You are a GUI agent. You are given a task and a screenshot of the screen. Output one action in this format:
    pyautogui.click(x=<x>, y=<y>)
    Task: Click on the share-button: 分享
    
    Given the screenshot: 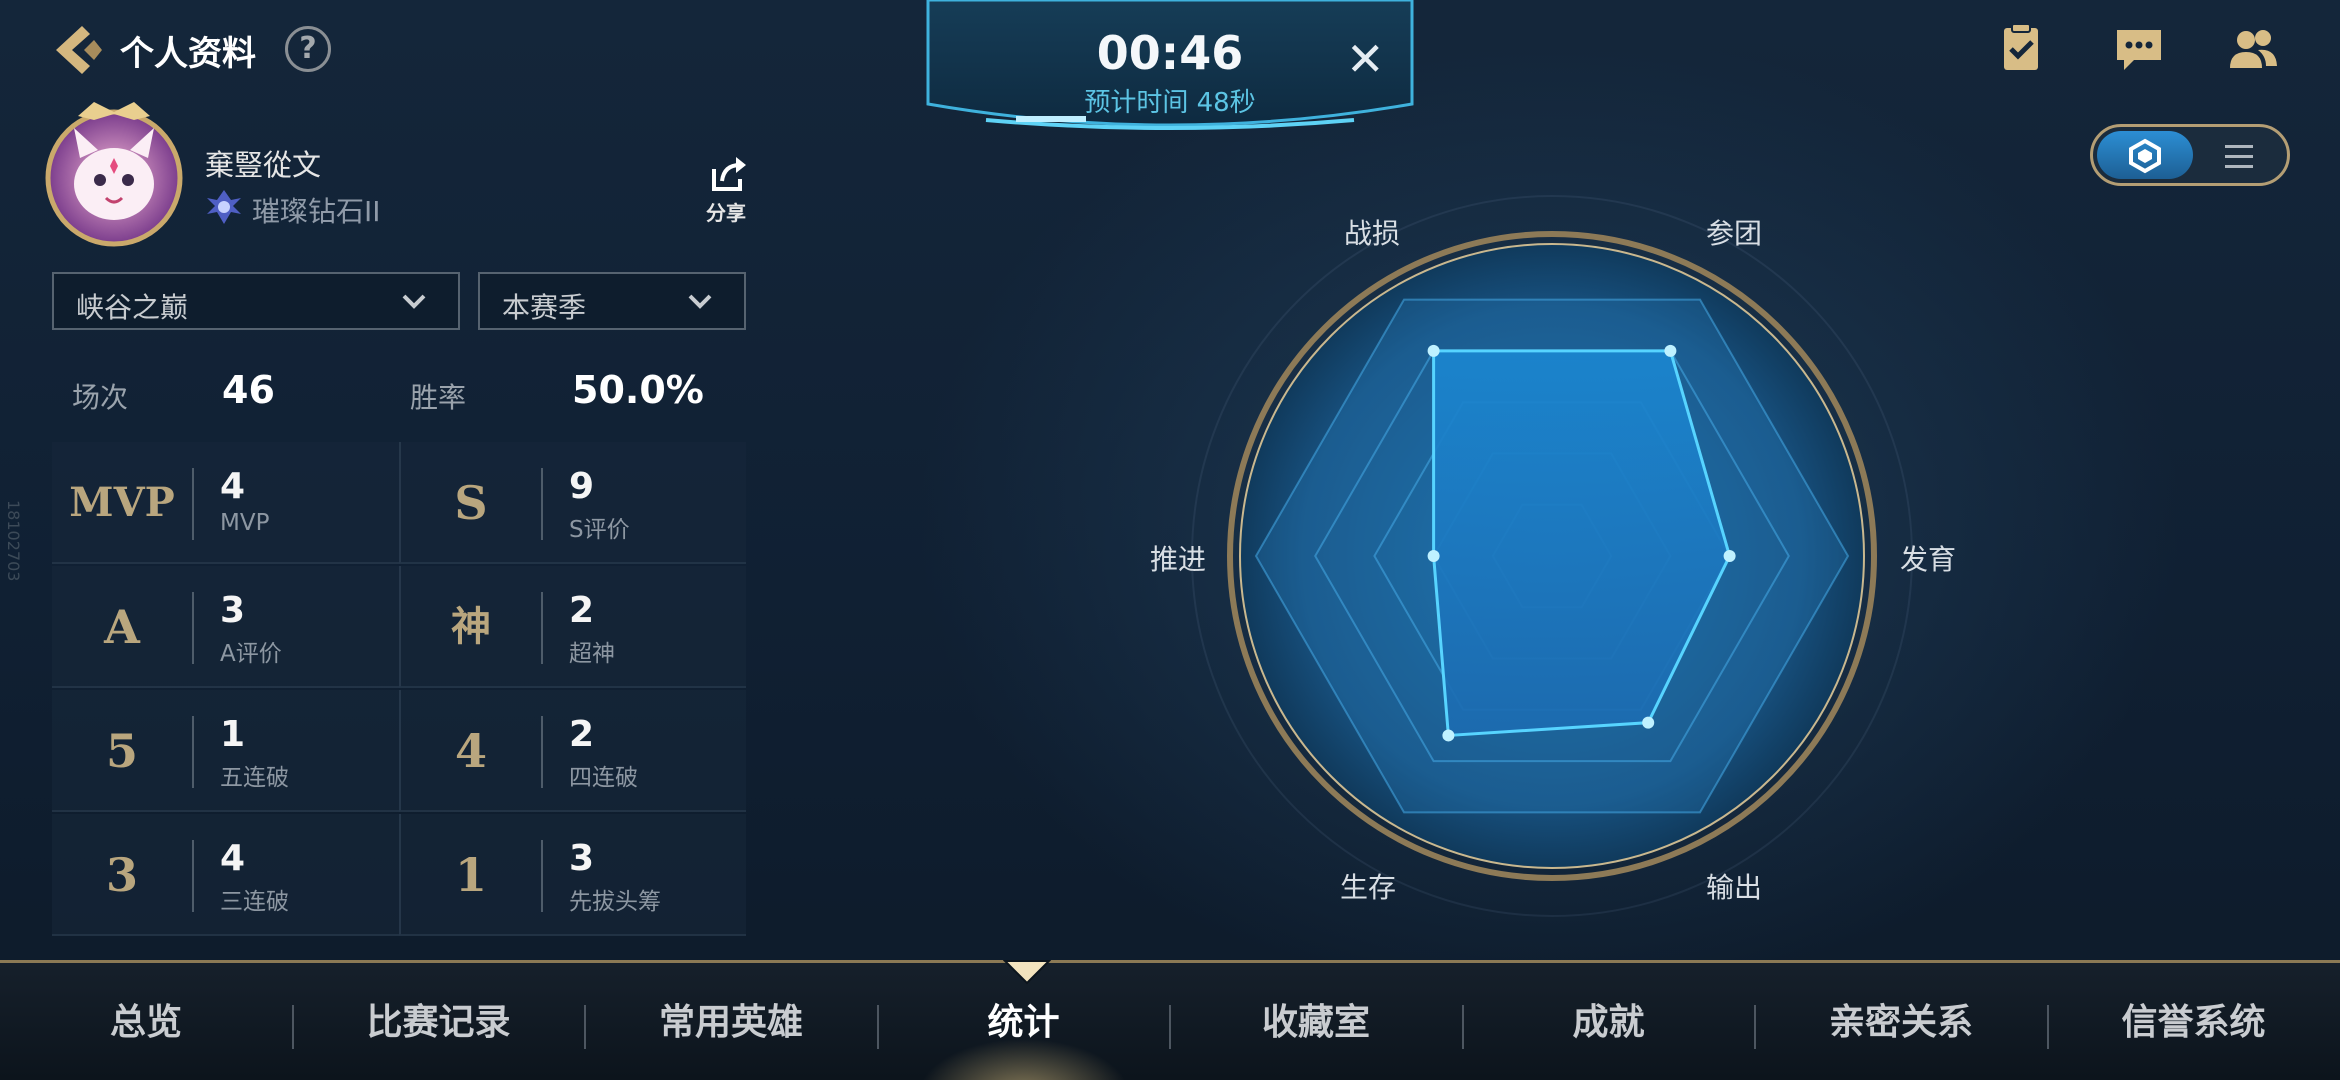 What is the action you would take?
    pyautogui.click(x=726, y=191)
    